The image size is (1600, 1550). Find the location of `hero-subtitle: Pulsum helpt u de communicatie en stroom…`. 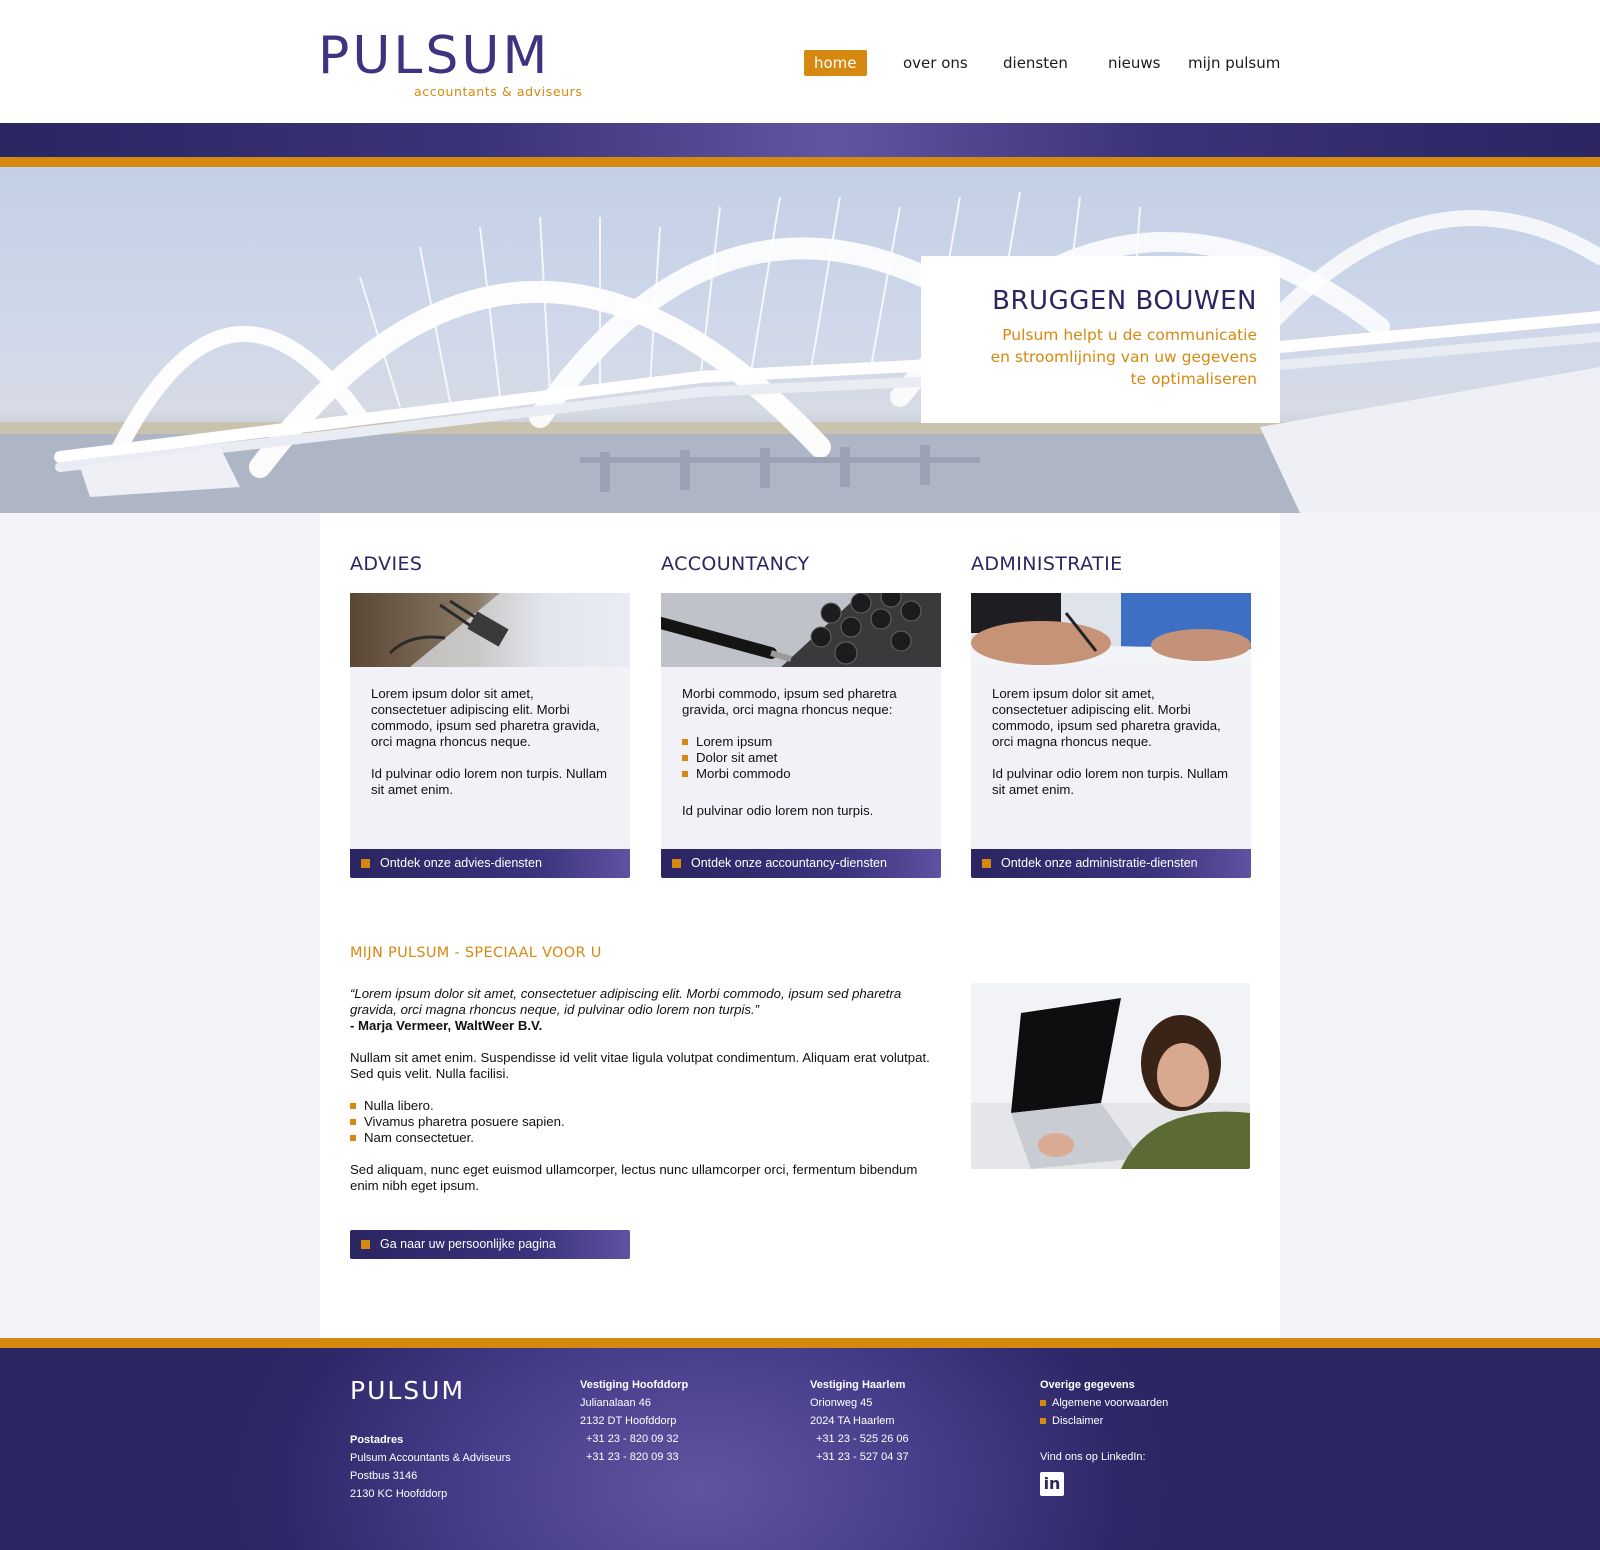

hero-subtitle: Pulsum helpt u de communicatie en stroom… is located at coordinates (1089, 357).